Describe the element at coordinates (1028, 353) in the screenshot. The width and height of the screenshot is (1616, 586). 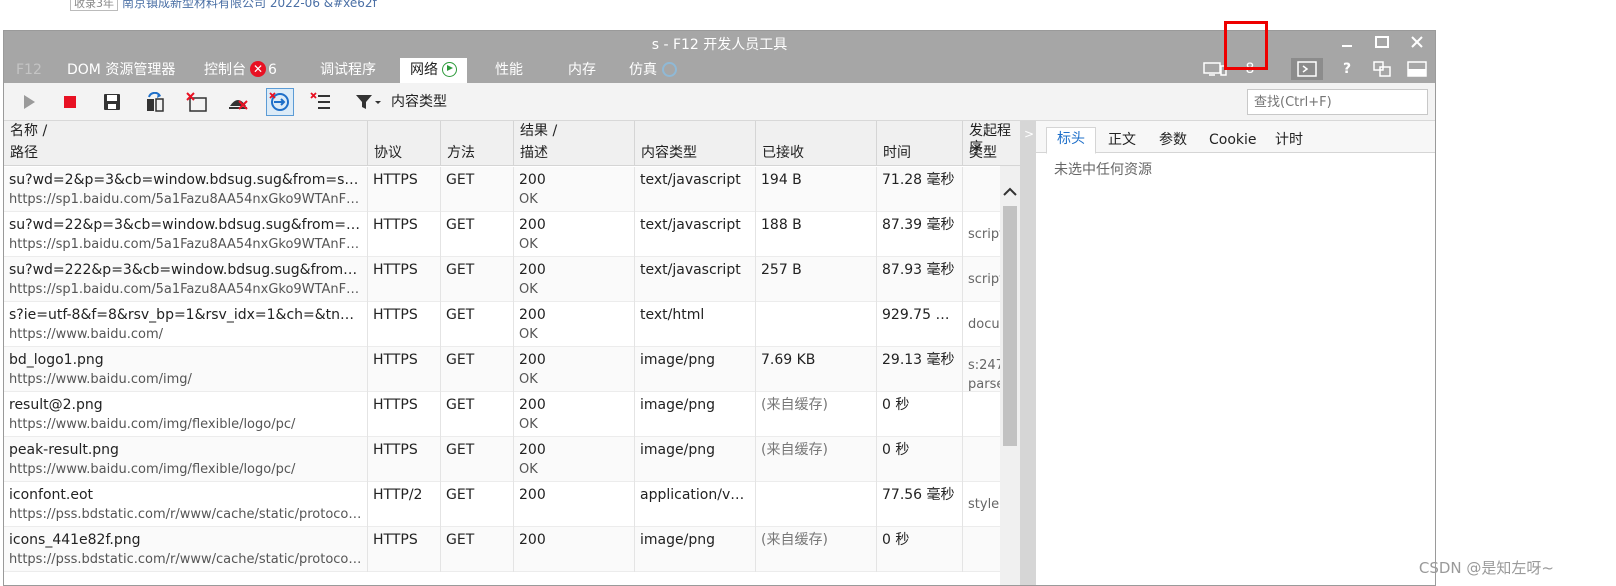
I see `panel-splitter: >` at that location.